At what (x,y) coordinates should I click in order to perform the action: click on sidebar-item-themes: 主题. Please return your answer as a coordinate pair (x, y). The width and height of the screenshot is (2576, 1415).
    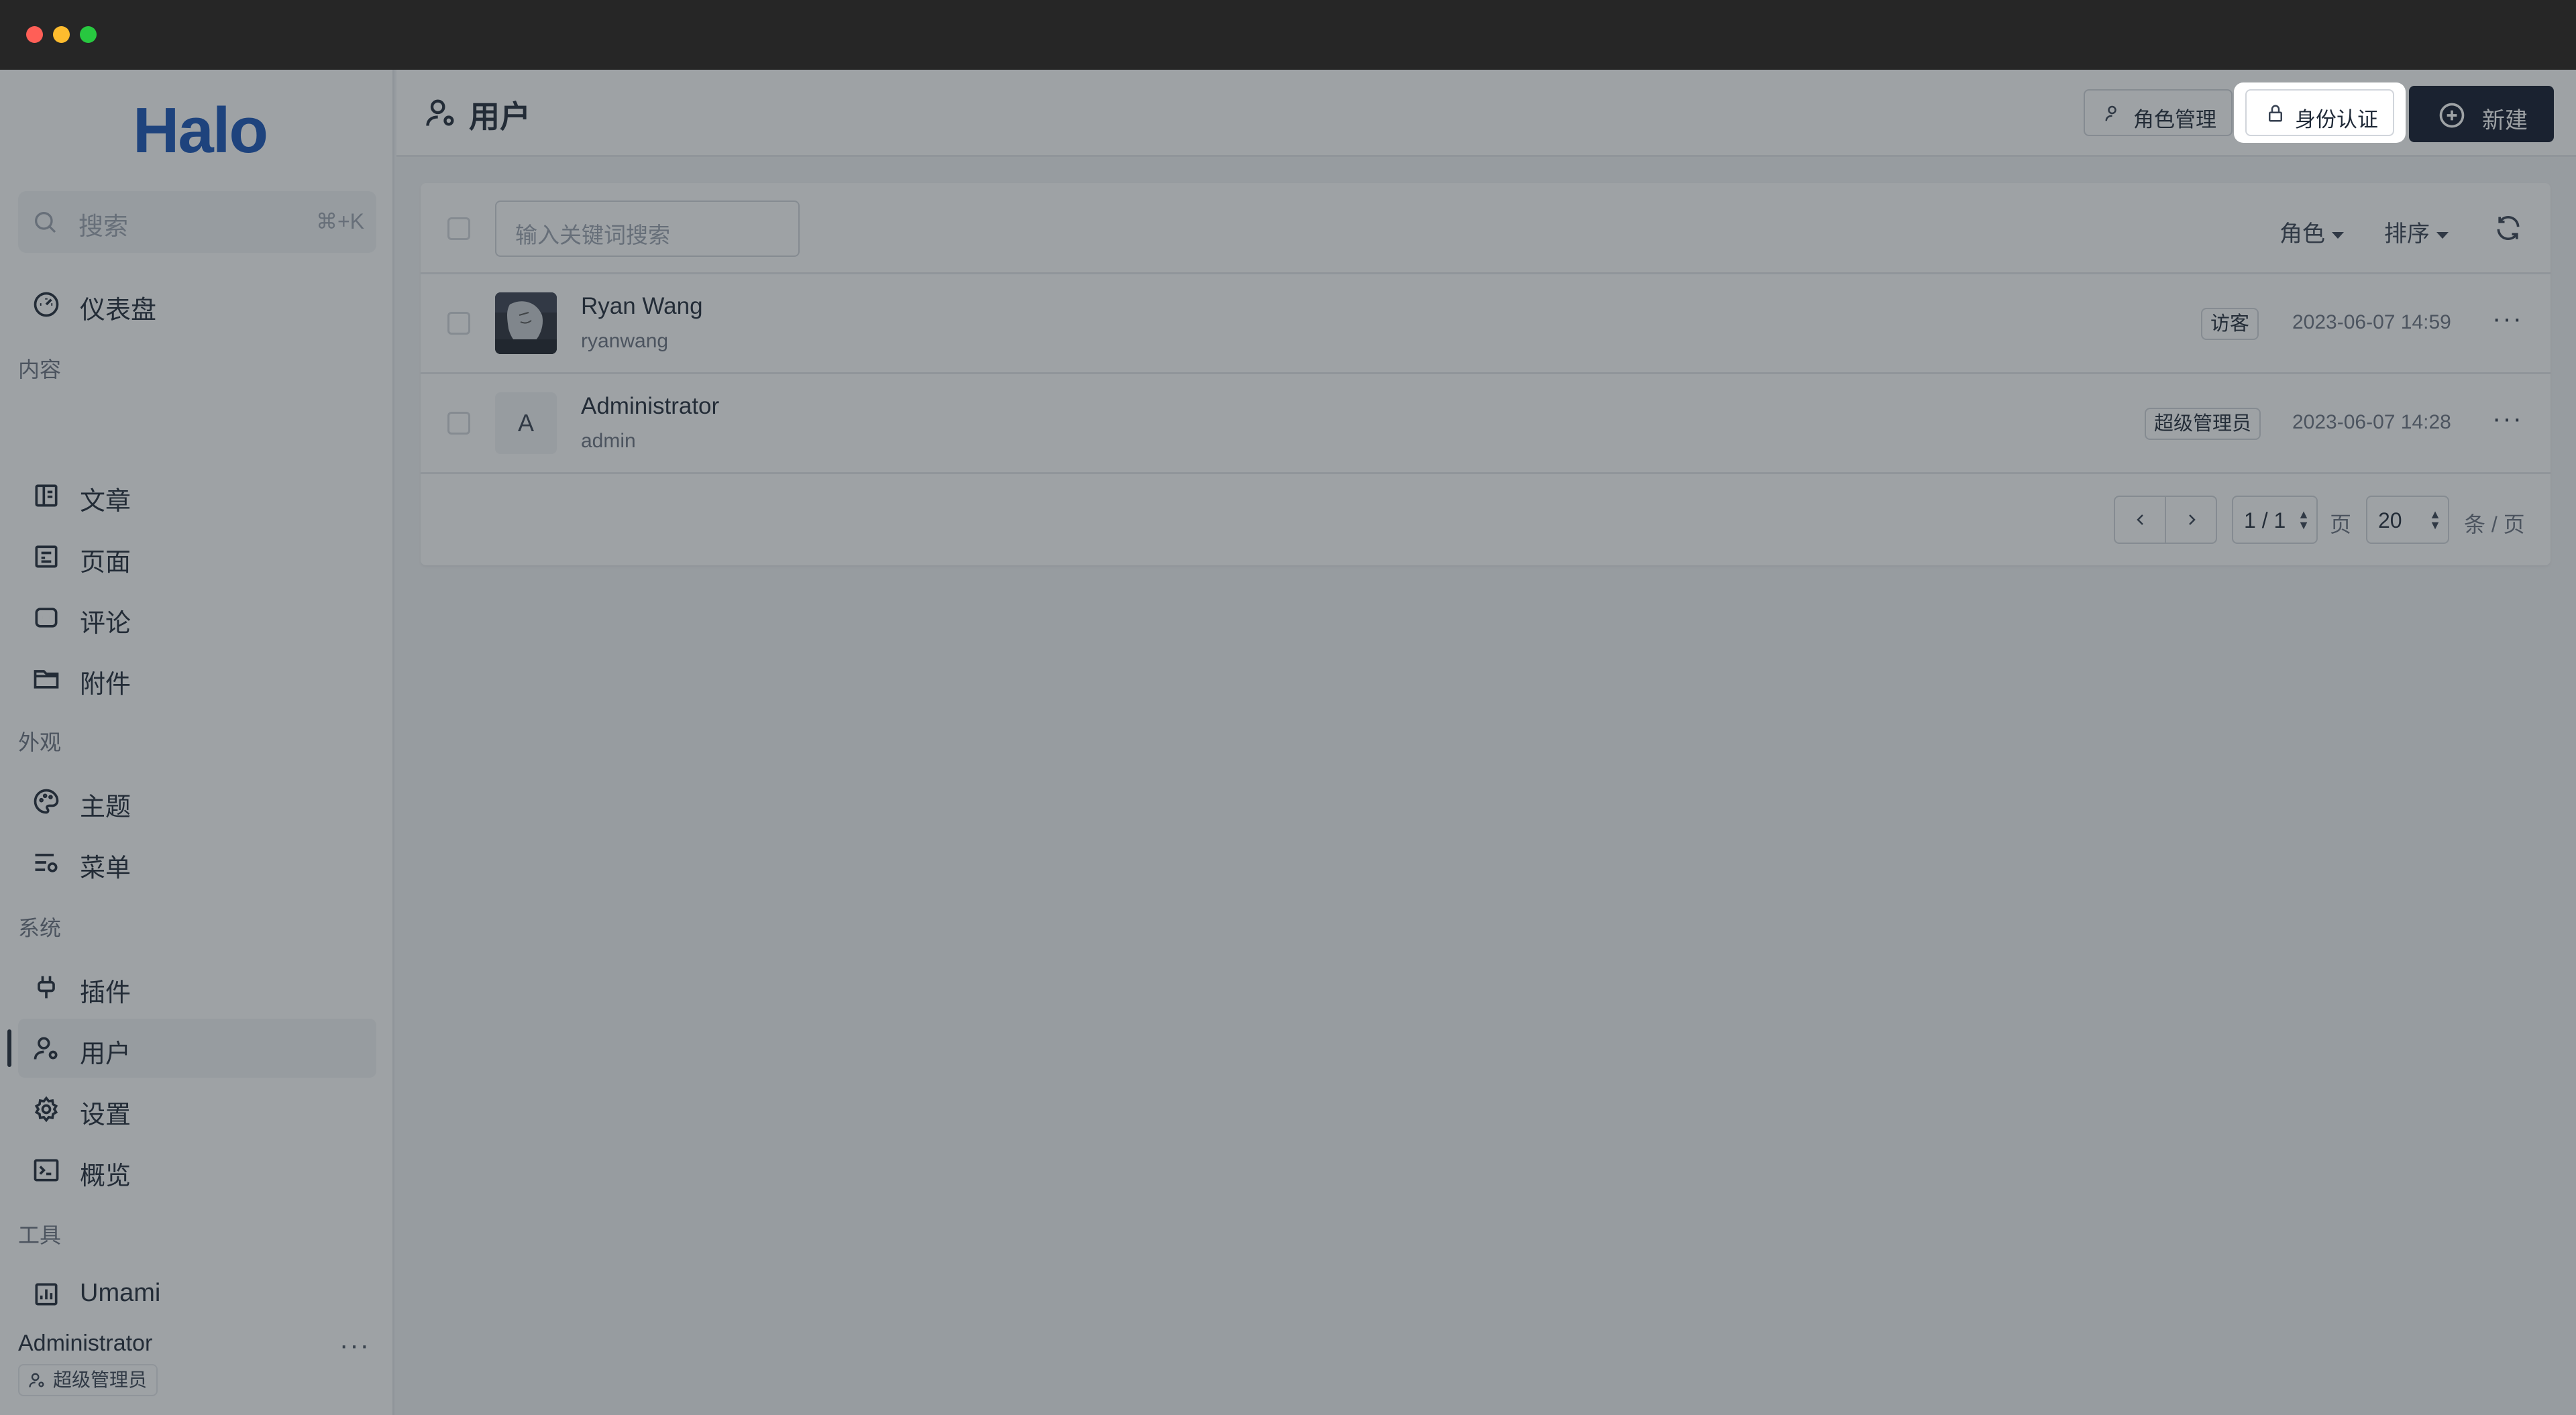
    Looking at the image, I should click on (197, 801).